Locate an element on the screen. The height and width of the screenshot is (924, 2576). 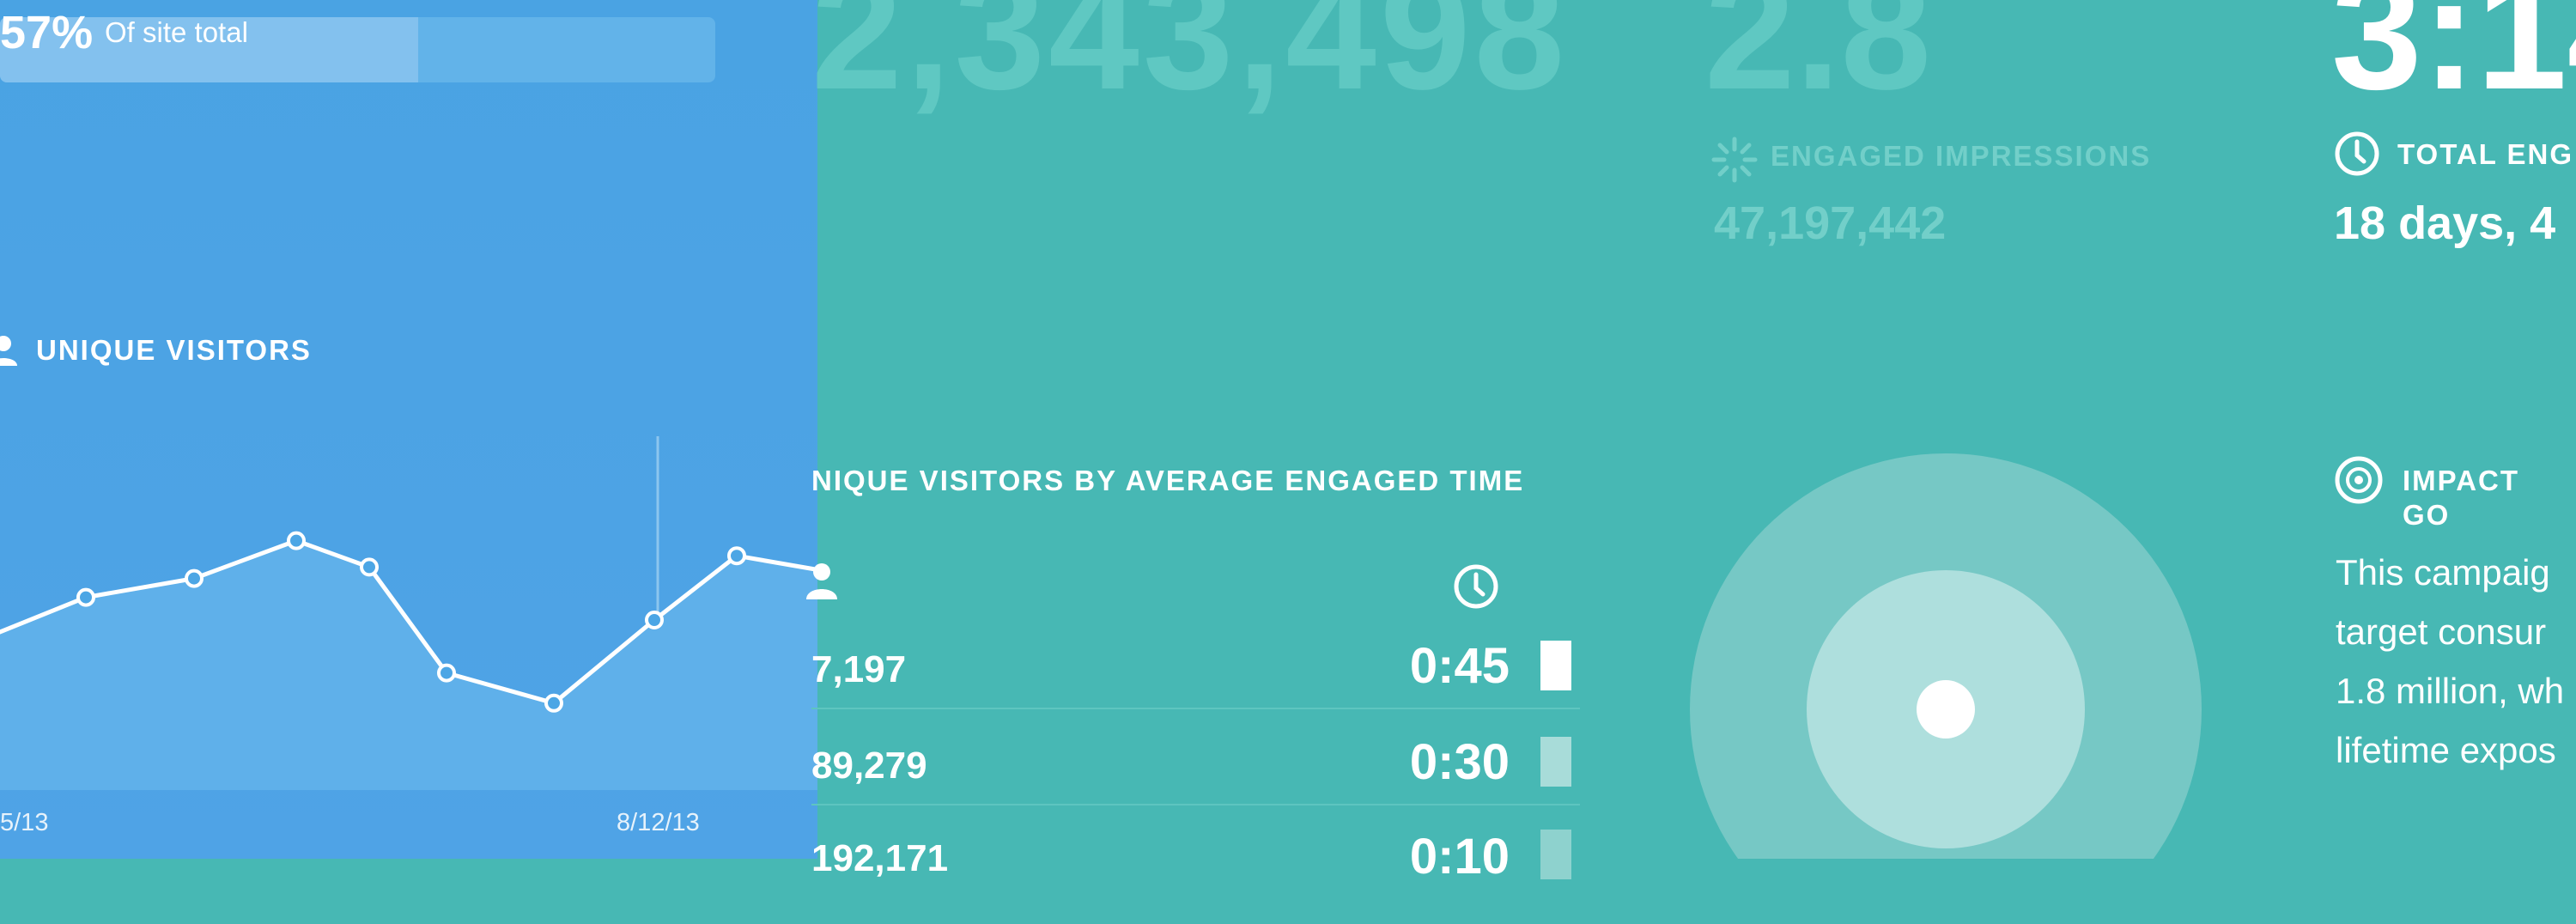
visitors-count: 89,279 is located at coordinates (869, 766).